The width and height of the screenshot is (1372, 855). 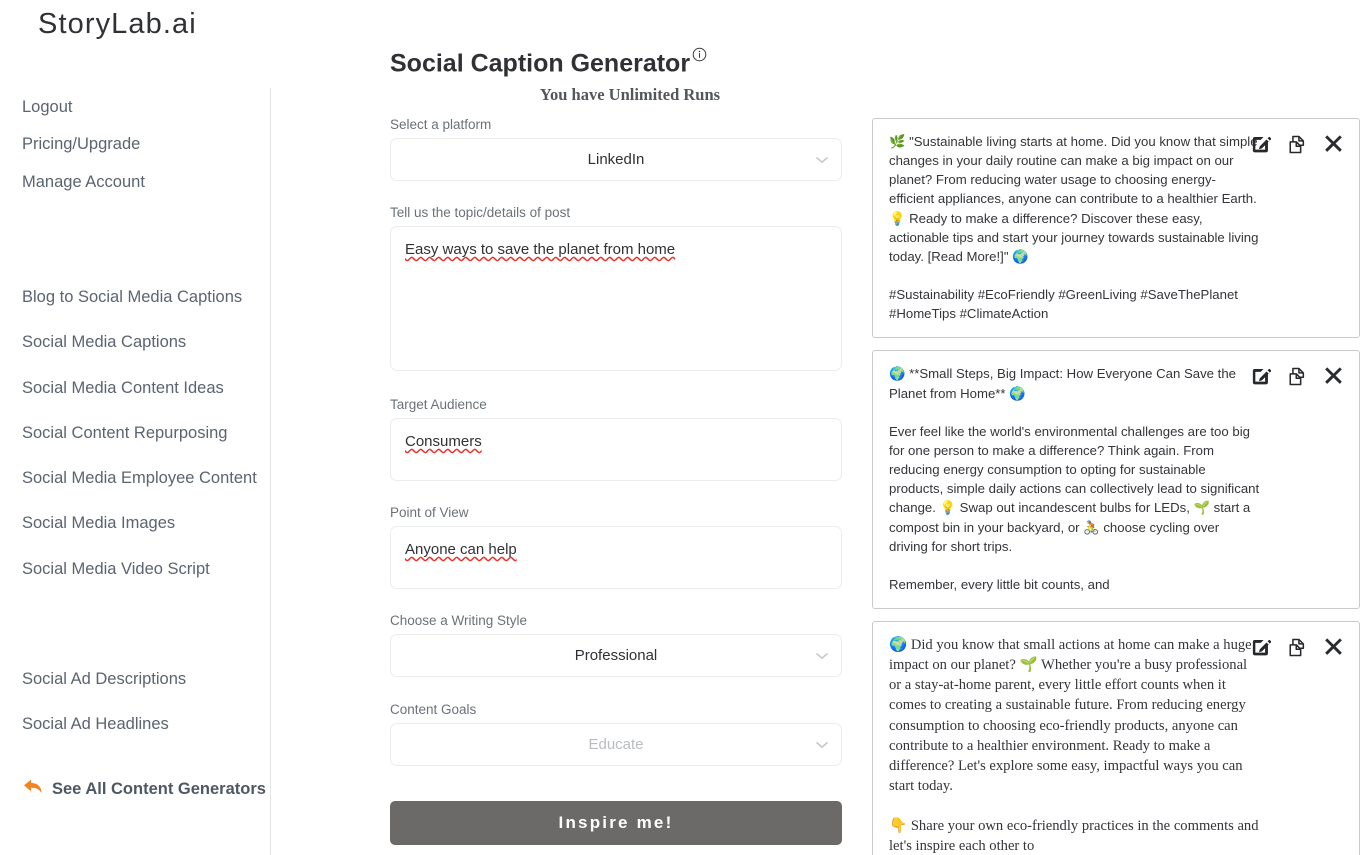 I want to click on writing-style-select: Professional, so click(x=616, y=655).